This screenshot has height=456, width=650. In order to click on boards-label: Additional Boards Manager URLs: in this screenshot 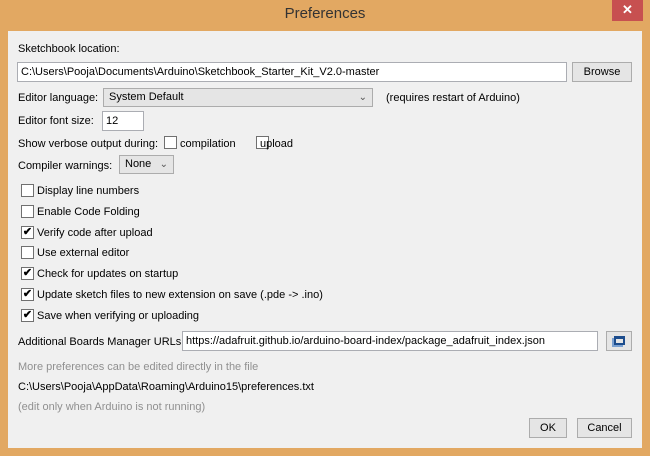, I will do `click(101, 342)`.